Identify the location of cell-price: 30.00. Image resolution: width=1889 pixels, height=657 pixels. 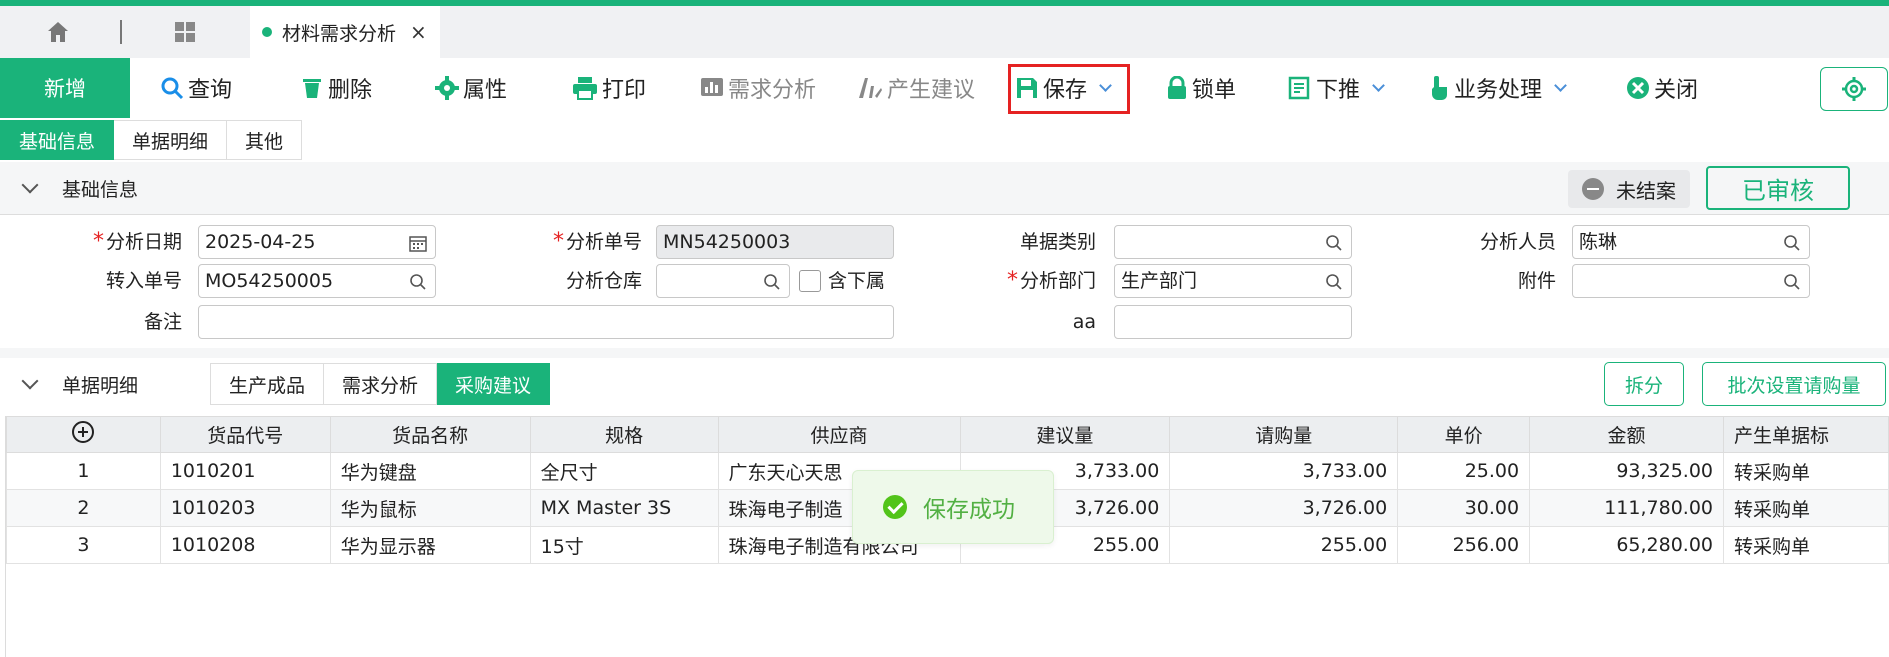
(1464, 508).